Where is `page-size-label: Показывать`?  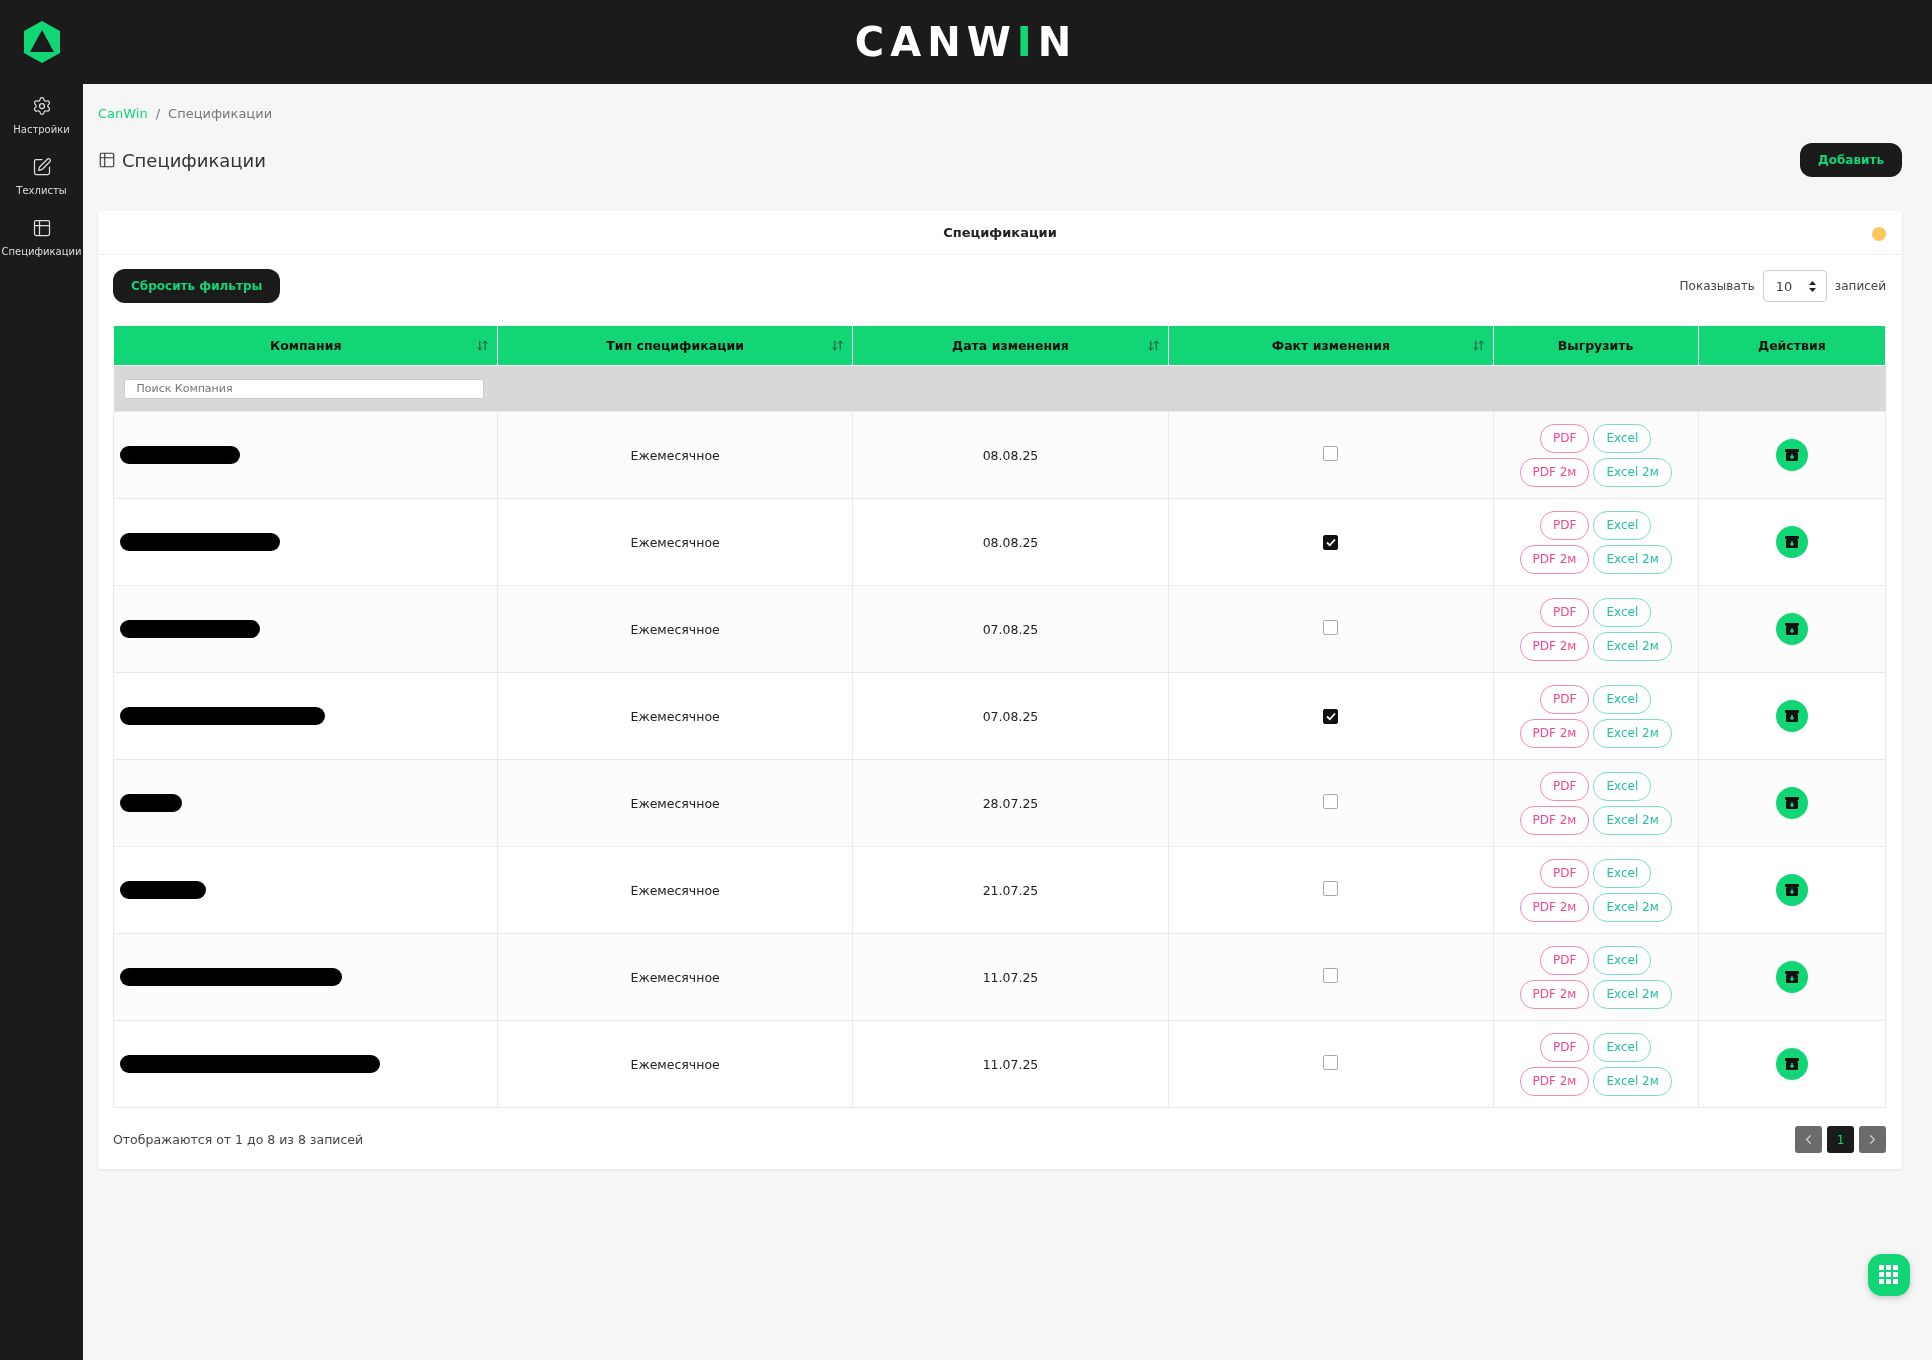
page-size-label: Показывать is located at coordinates (1717, 286).